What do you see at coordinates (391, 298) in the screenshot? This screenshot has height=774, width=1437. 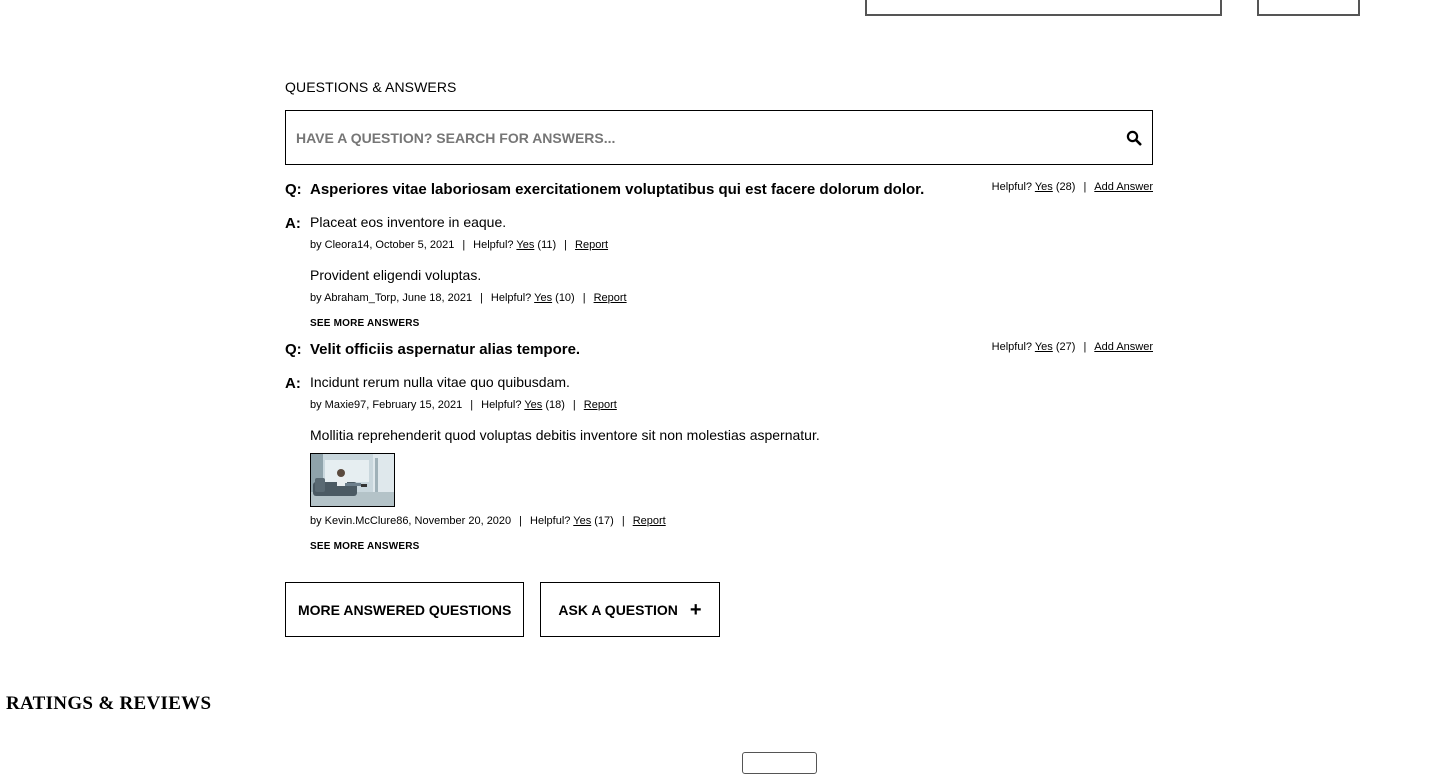 I see `answer-byline: by Abraham_Torp, June 18, 2021` at bounding box center [391, 298].